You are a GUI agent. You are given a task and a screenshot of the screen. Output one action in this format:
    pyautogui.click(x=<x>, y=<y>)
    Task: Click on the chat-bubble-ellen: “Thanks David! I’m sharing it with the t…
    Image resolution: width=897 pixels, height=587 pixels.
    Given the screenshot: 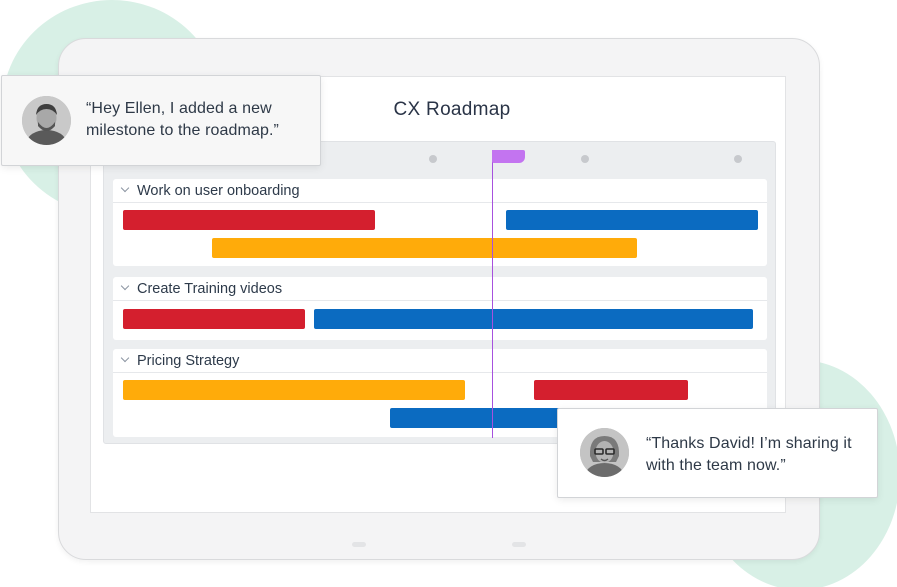 What is the action you would take?
    pyautogui.click(x=717, y=453)
    